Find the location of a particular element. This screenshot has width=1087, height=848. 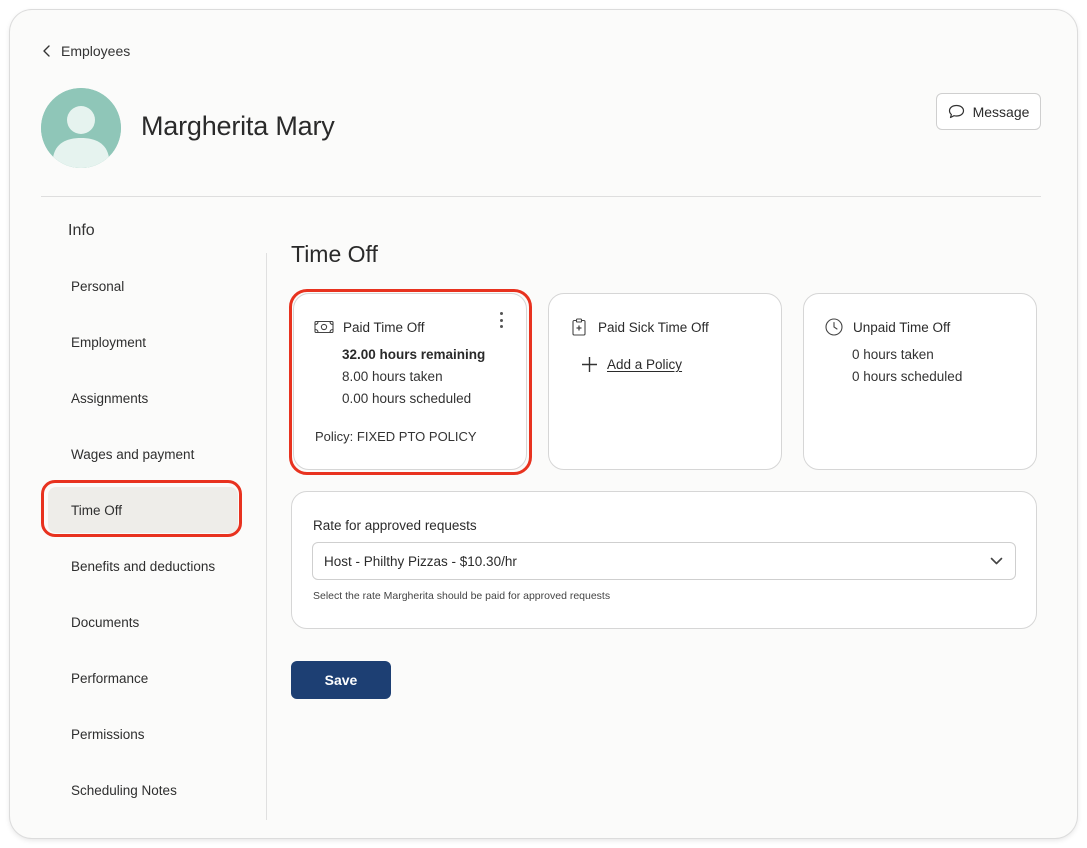

avatar is located at coordinates (81, 128).